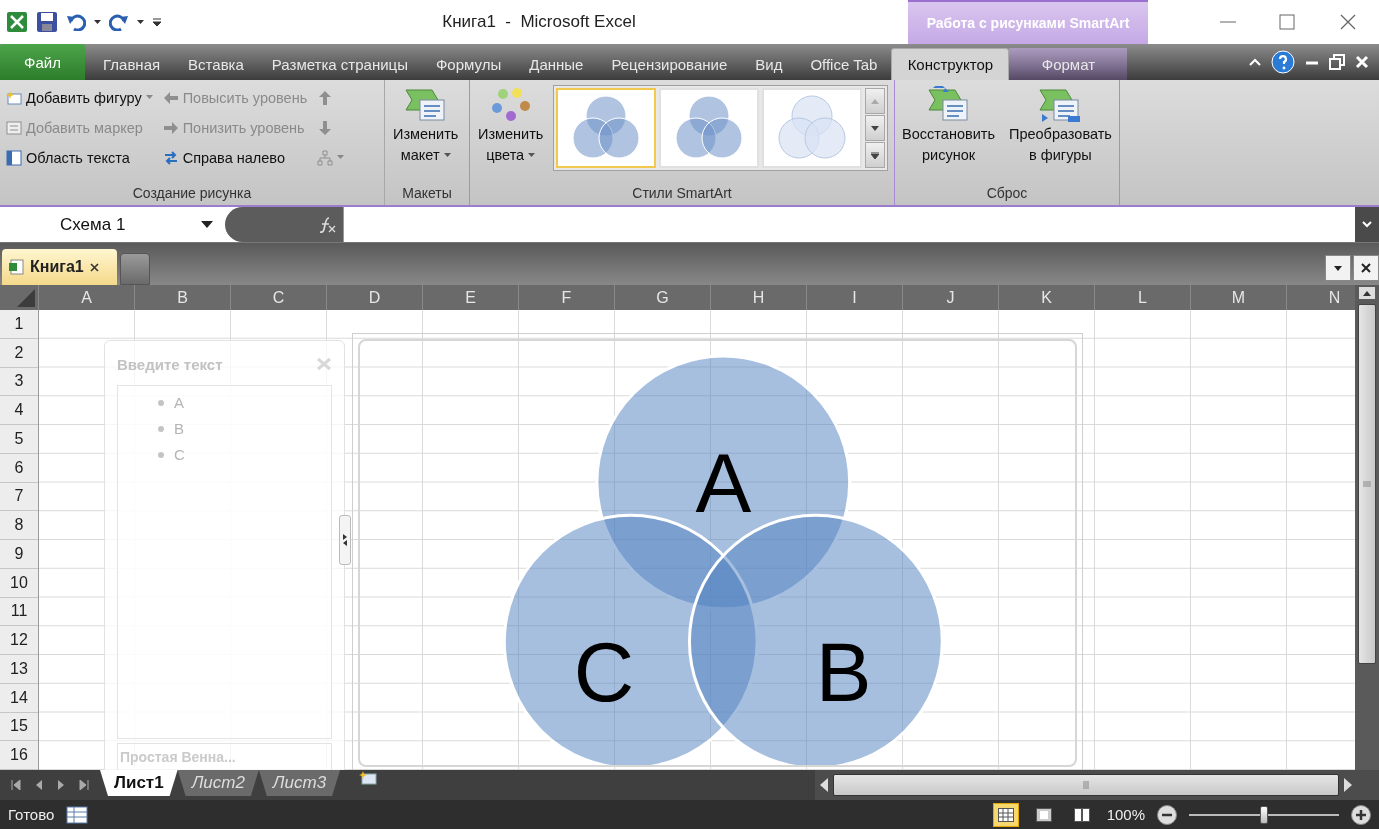  What do you see at coordinates (875, 155) in the screenshot?
I see `gallery-more-button` at bounding box center [875, 155].